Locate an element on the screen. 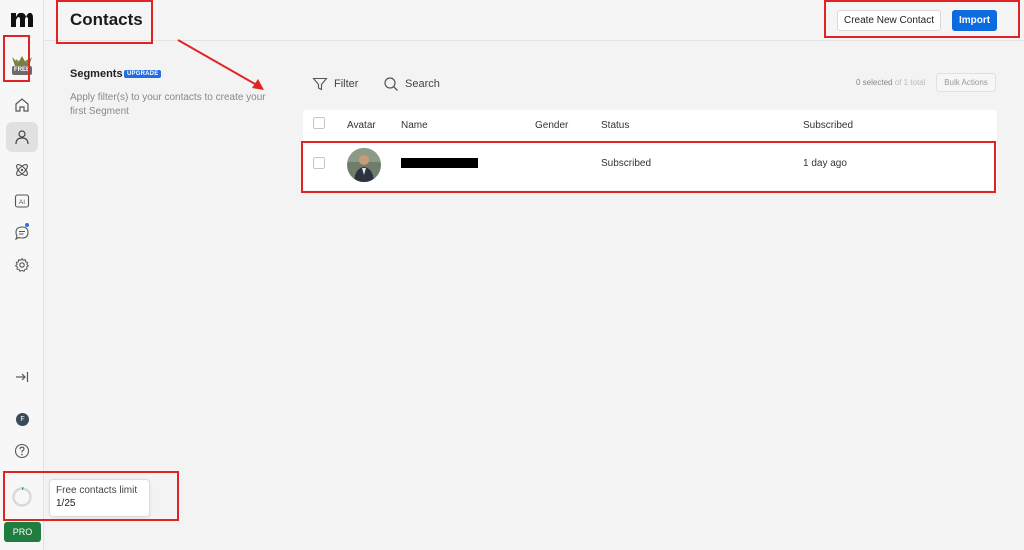  annotation-box-title is located at coordinates (104, 22).